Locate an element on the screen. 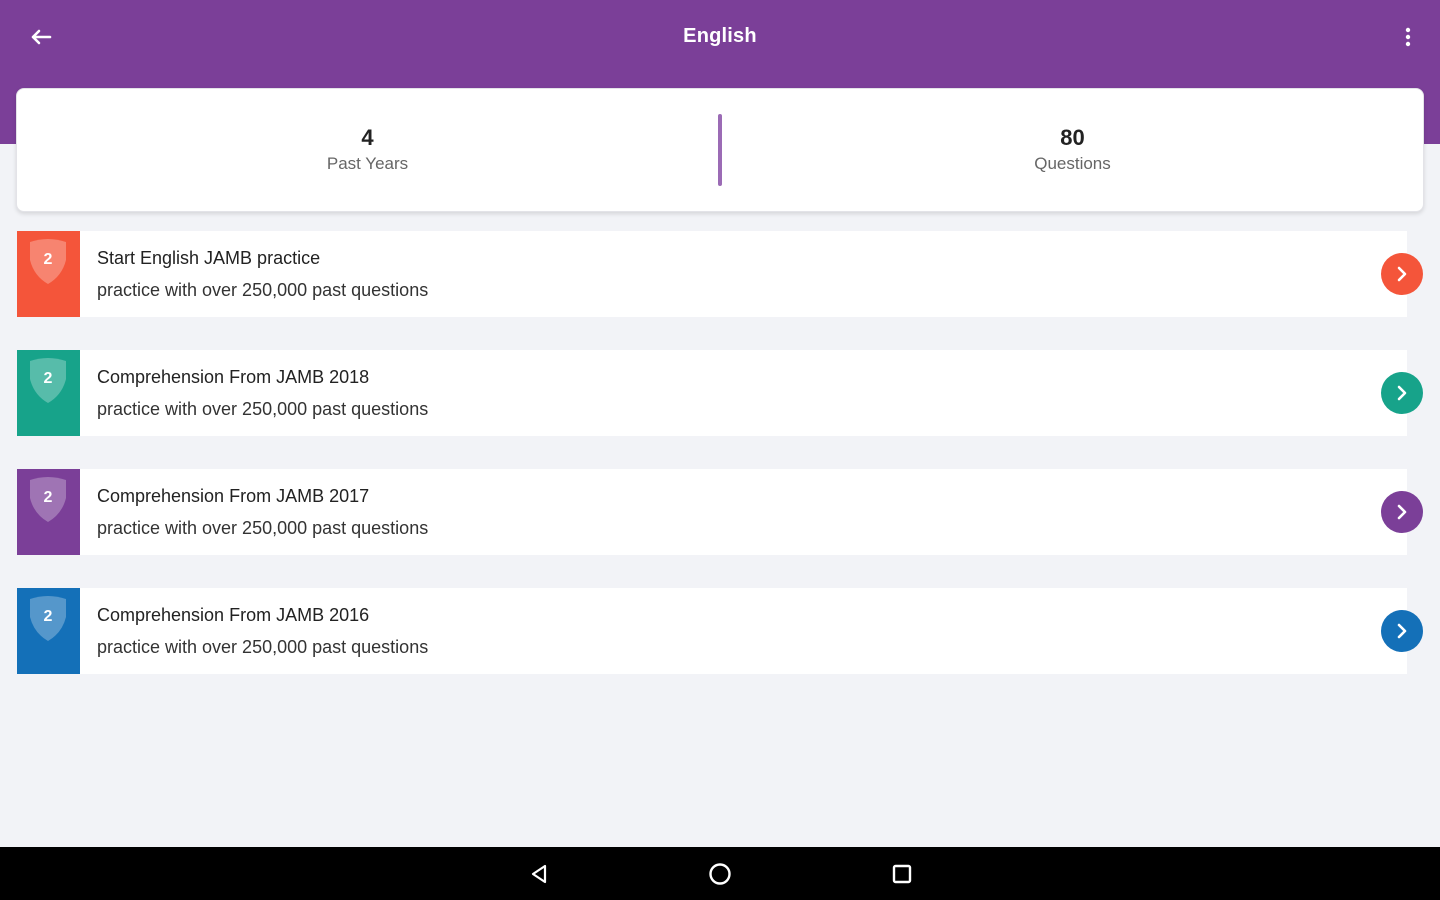 This screenshot has height=900, width=1440. circle-home-icon is located at coordinates (720, 874).